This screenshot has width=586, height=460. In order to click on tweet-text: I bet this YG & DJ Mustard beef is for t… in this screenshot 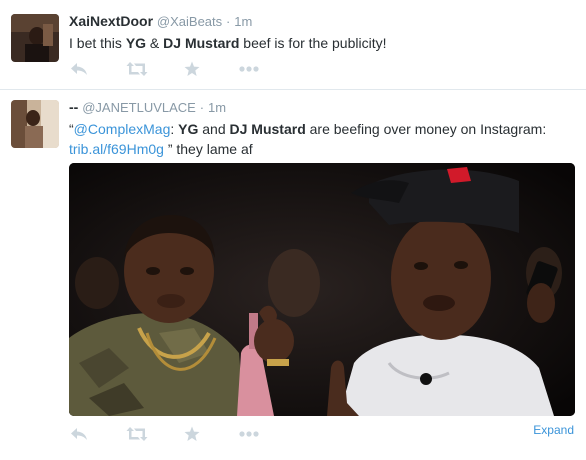, I will do `click(228, 43)`.